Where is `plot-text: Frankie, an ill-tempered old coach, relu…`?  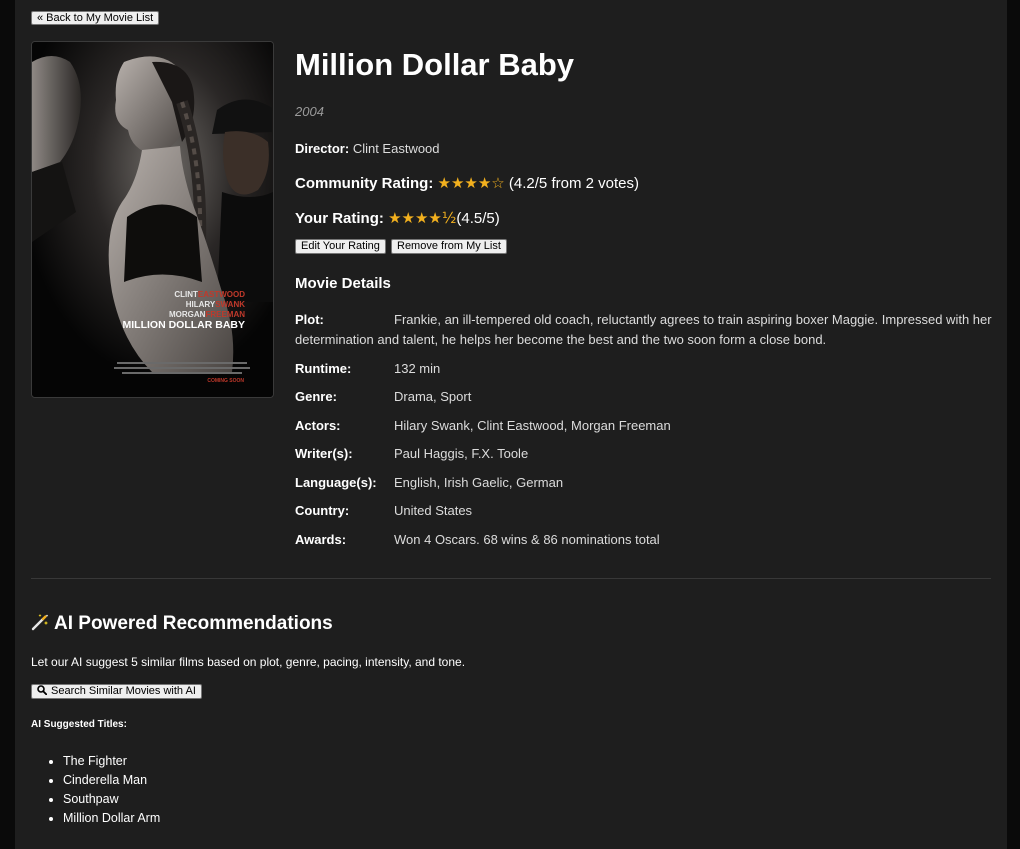 plot-text: Frankie, an ill-tempered old coach, relu… is located at coordinates (643, 329).